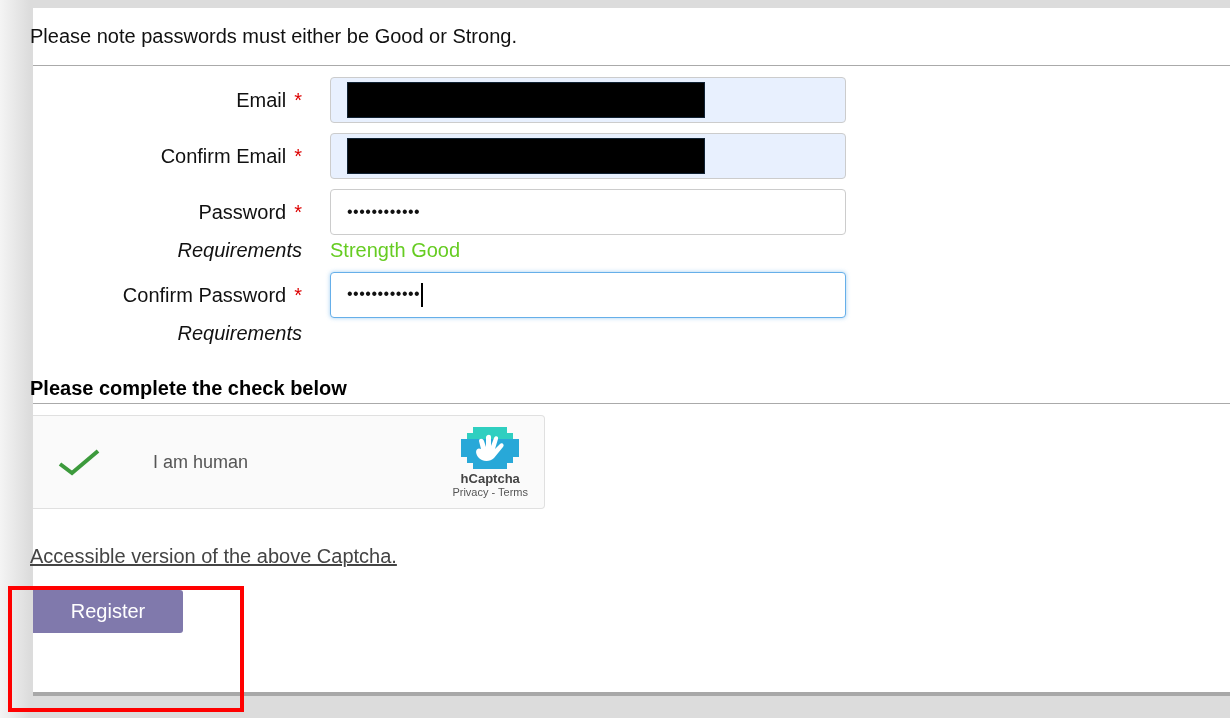 This screenshot has width=1230, height=718. I want to click on check-icon, so click(79, 462).